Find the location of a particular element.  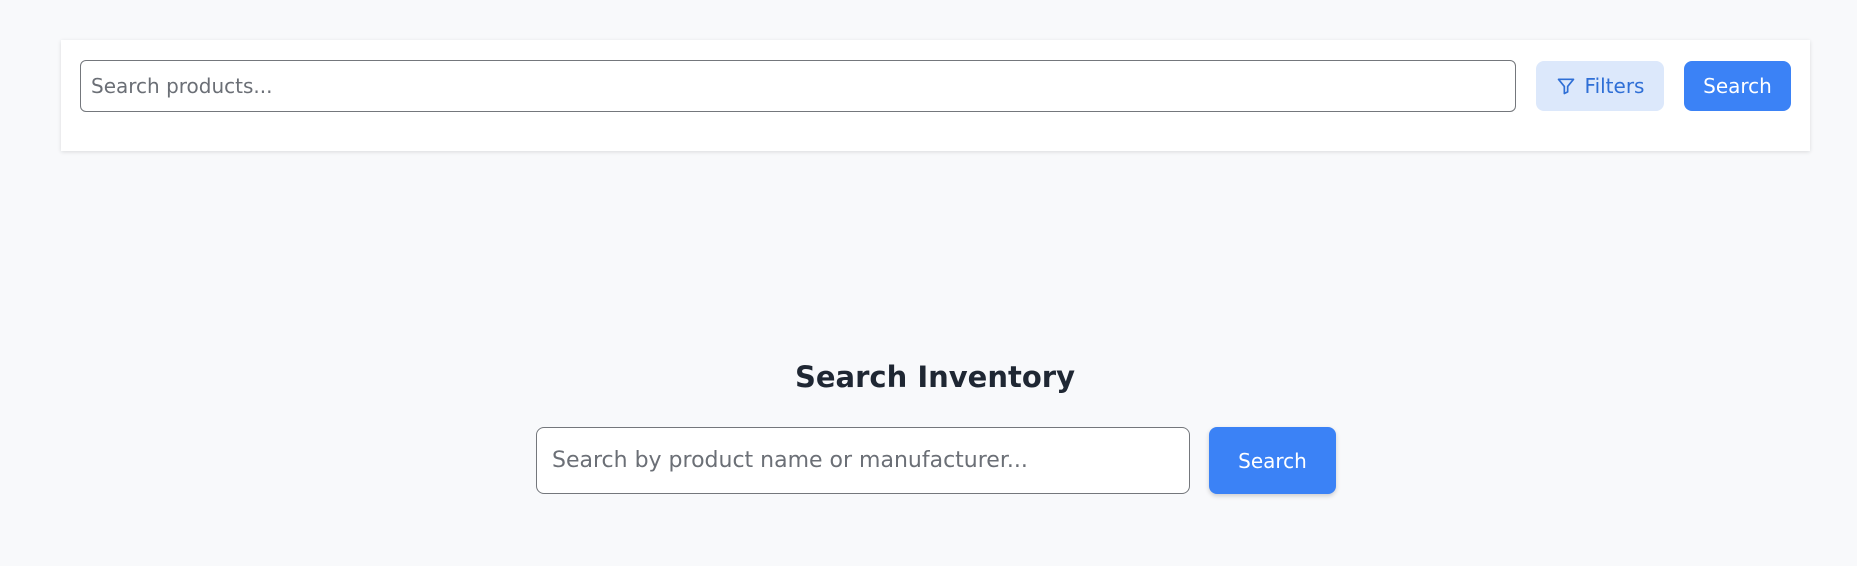

top-search-button: Search is located at coordinates (1737, 86).